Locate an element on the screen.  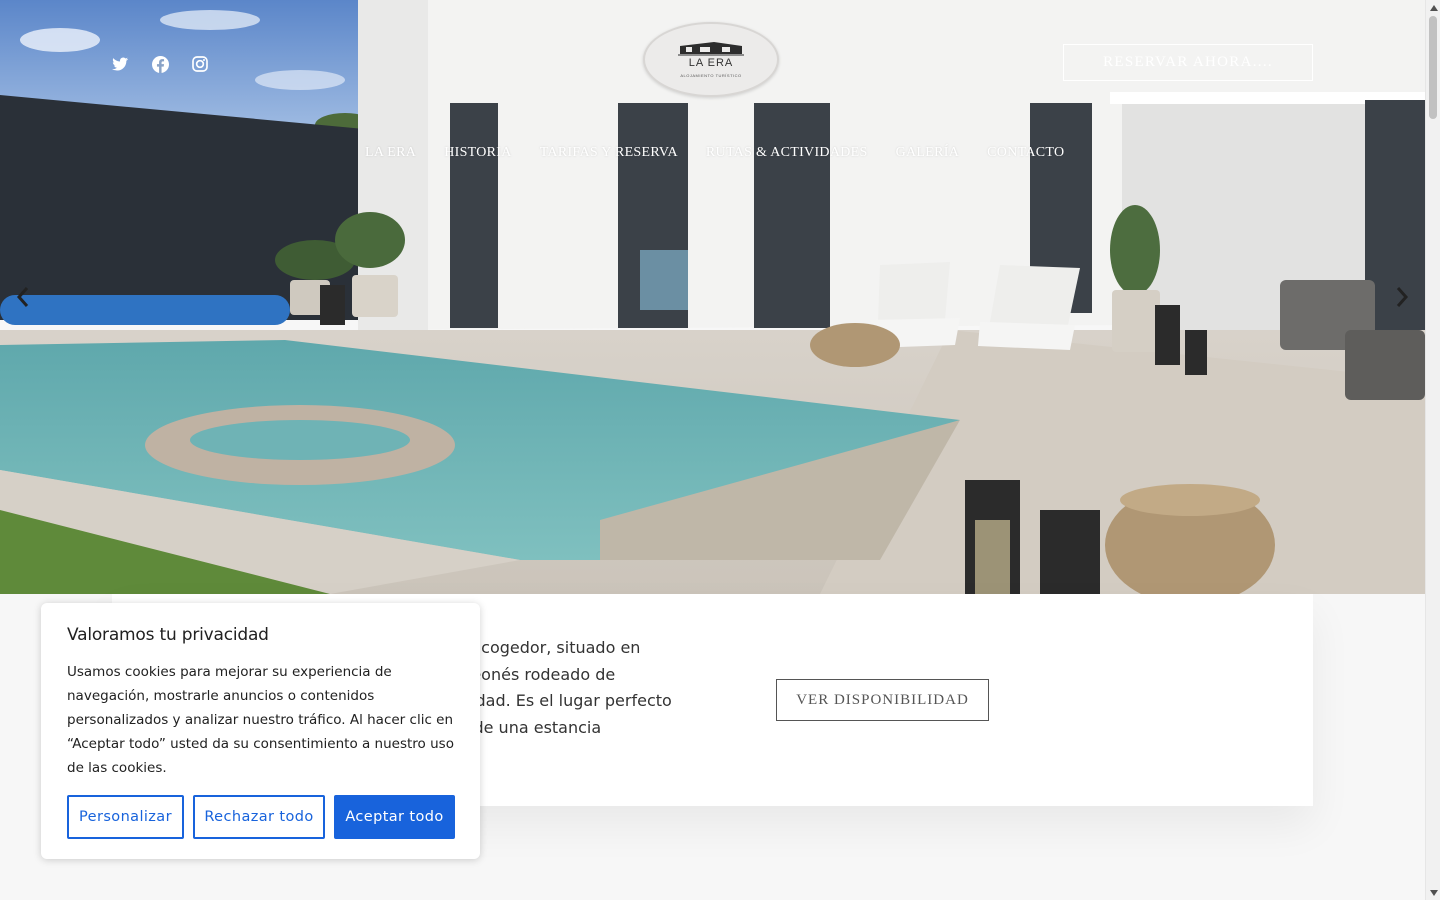
site-logo: LA ERA ALOJAMIENTO TURÍSTICO is located at coordinates (711, 59).